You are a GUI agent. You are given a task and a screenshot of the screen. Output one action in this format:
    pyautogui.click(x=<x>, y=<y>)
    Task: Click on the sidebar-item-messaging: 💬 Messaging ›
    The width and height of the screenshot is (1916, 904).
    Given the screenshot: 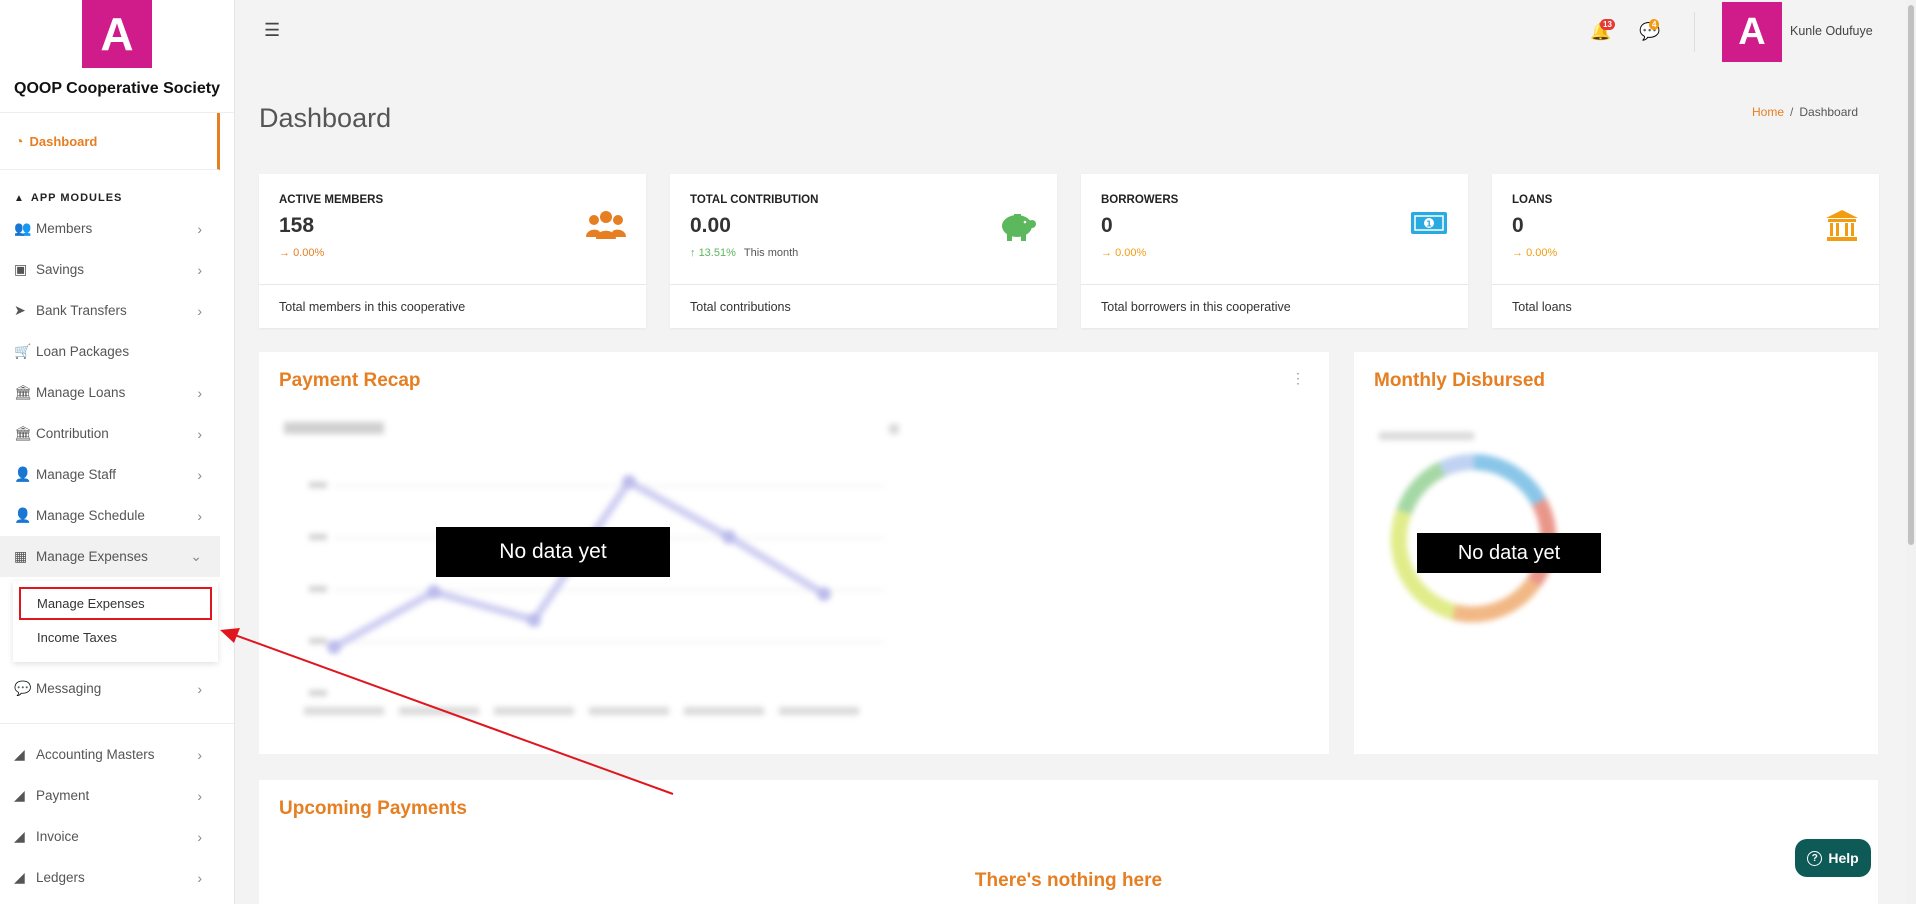 What is the action you would take?
    pyautogui.click(x=117, y=688)
    